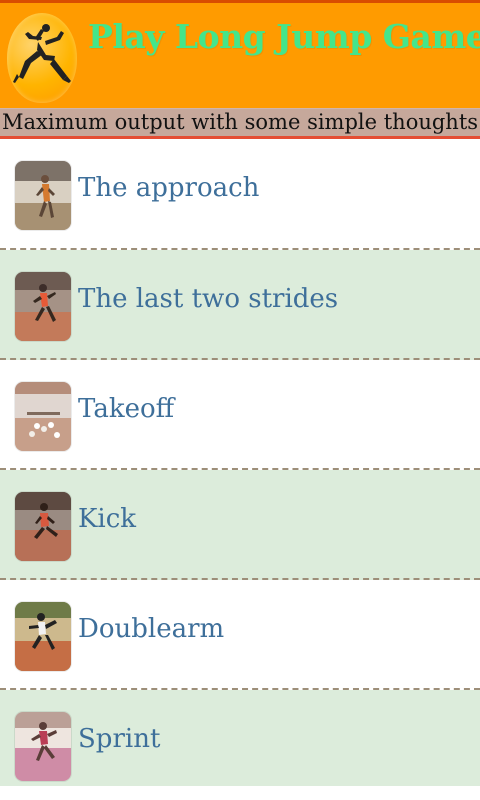 Image resolution: width=480 pixels, height=800 pixels. What do you see at coordinates (119, 739) in the screenshot?
I see `list-item-label: Sprint` at bounding box center [119, 739].